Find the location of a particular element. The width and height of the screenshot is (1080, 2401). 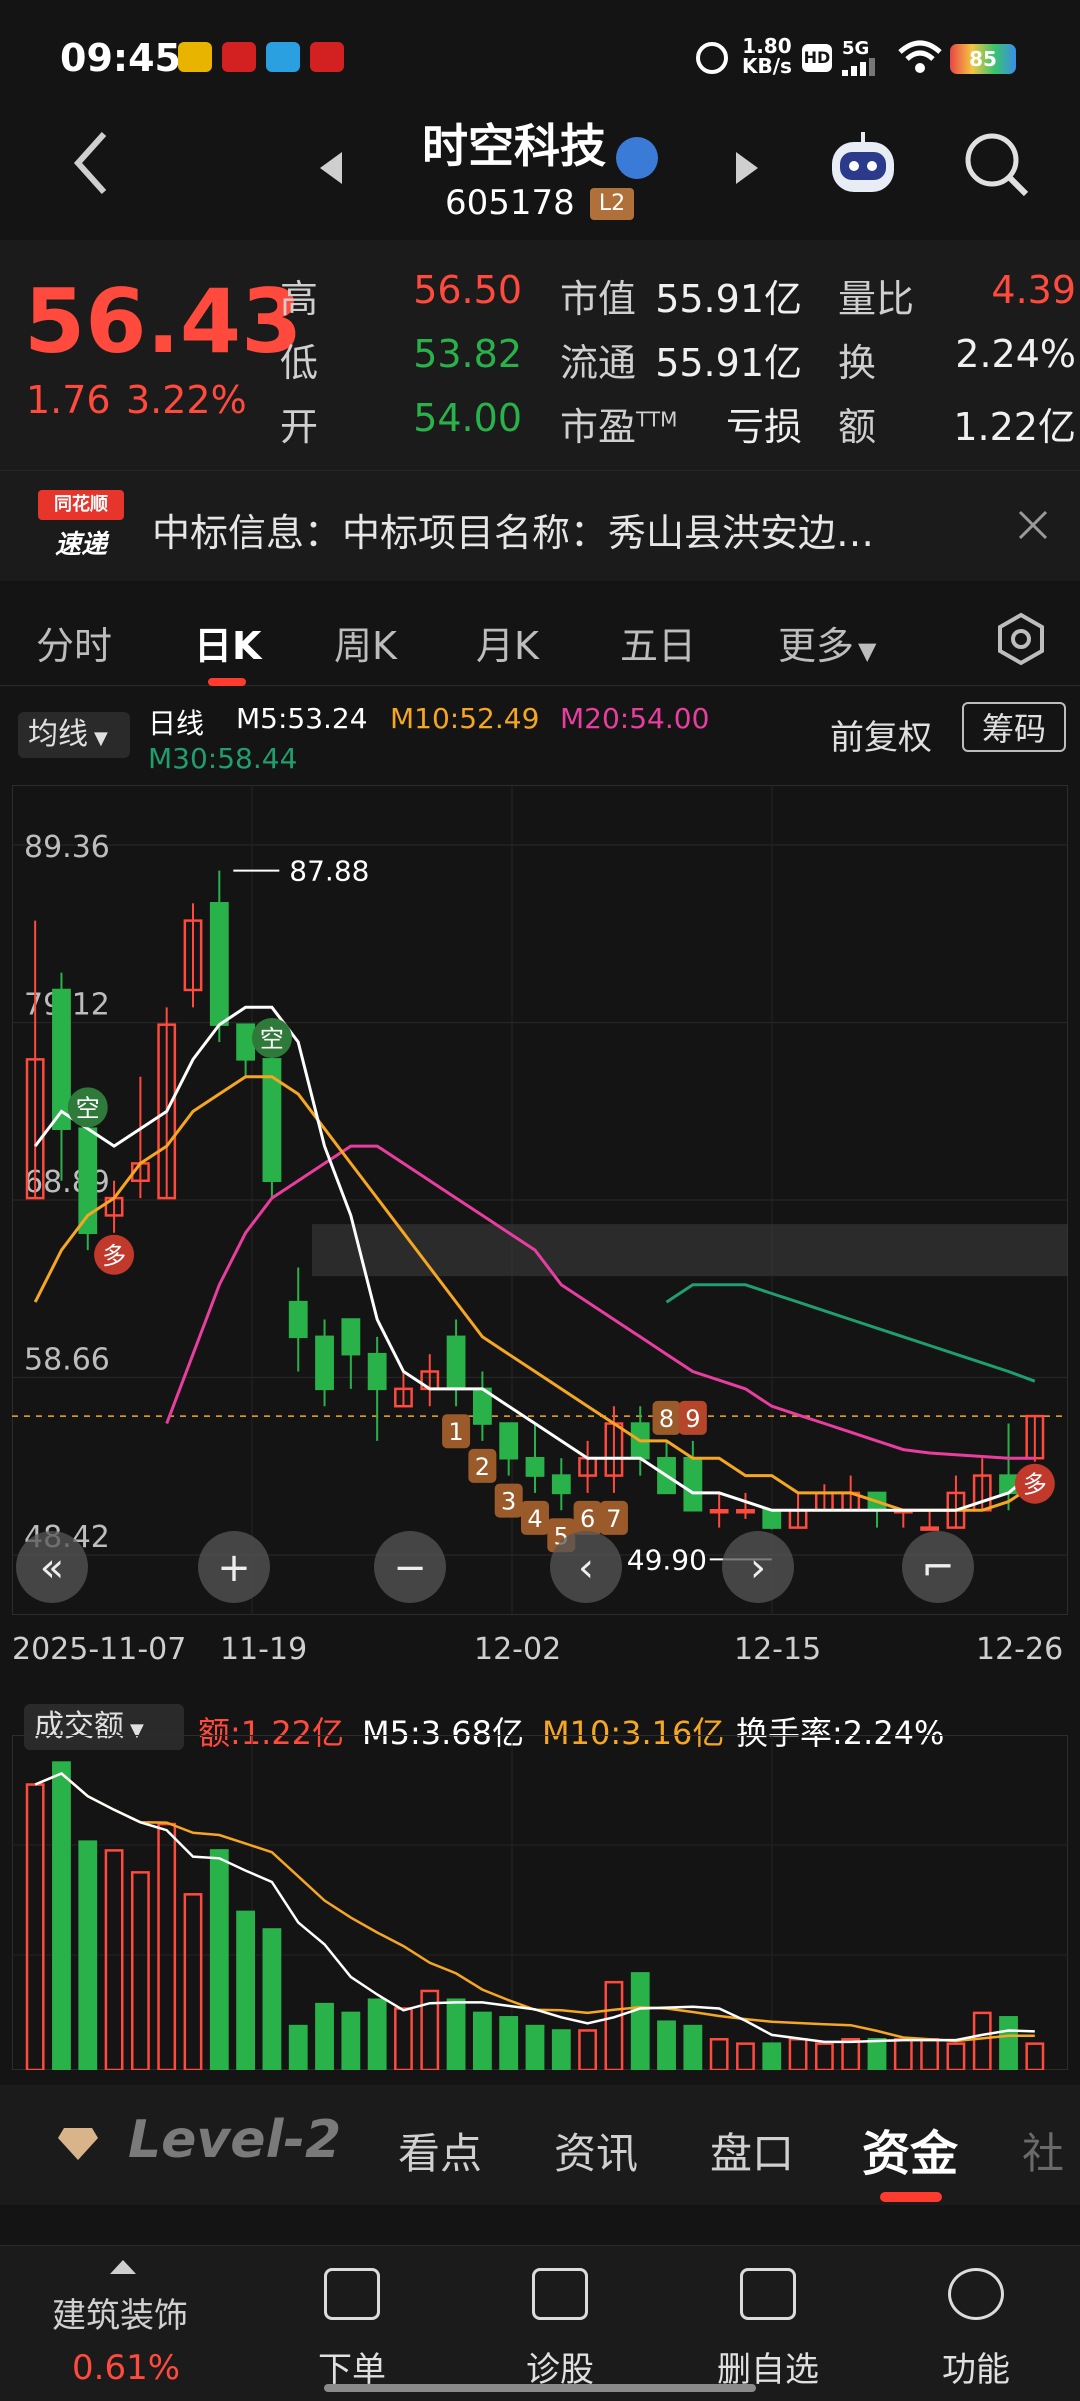

float-label: 流通 is located at coordinates (598, 363).